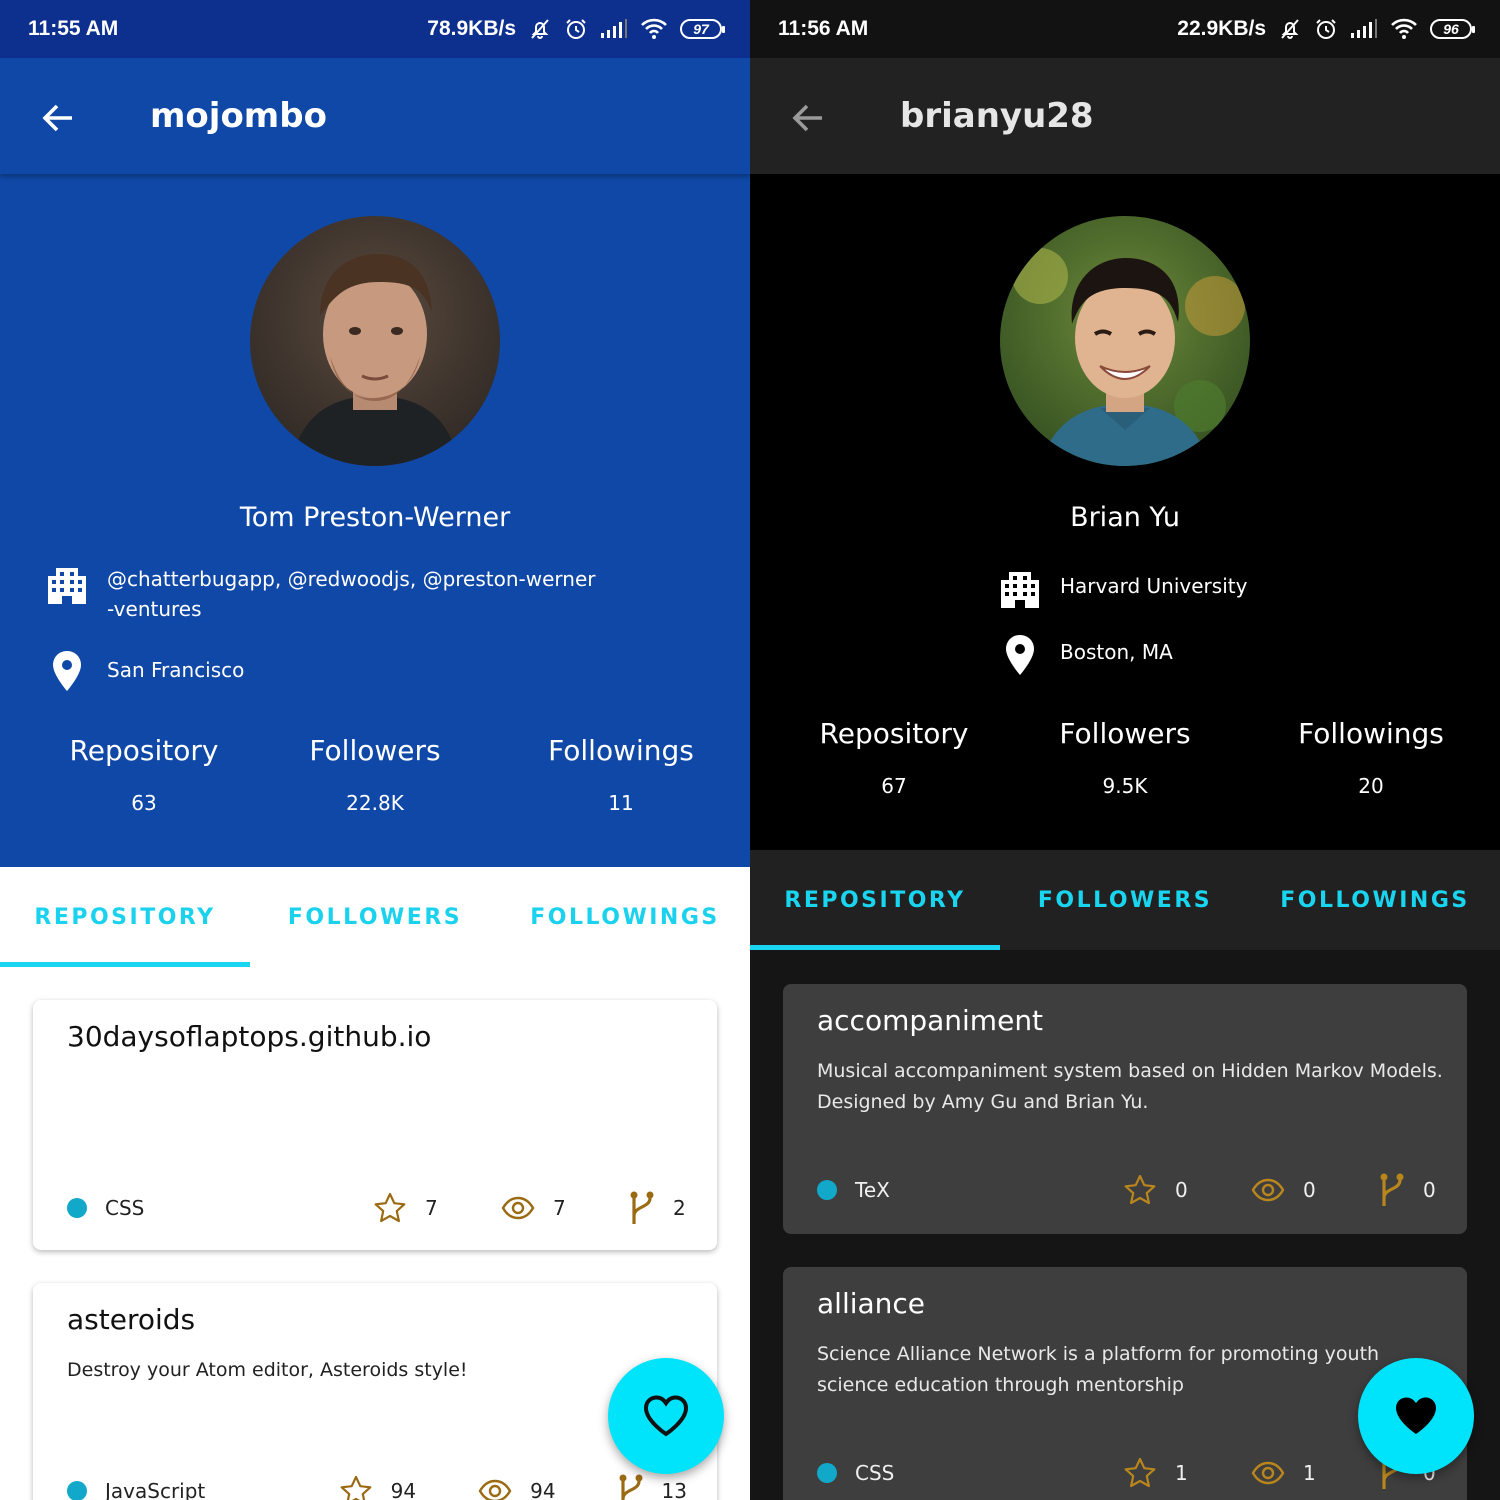 The width and height of the screenshot is (1500, 1500). What do you see at coordinates (1429, 1190) in the screenshot?
I see `fork-count: 0` at bounding box center [1429, 1190].